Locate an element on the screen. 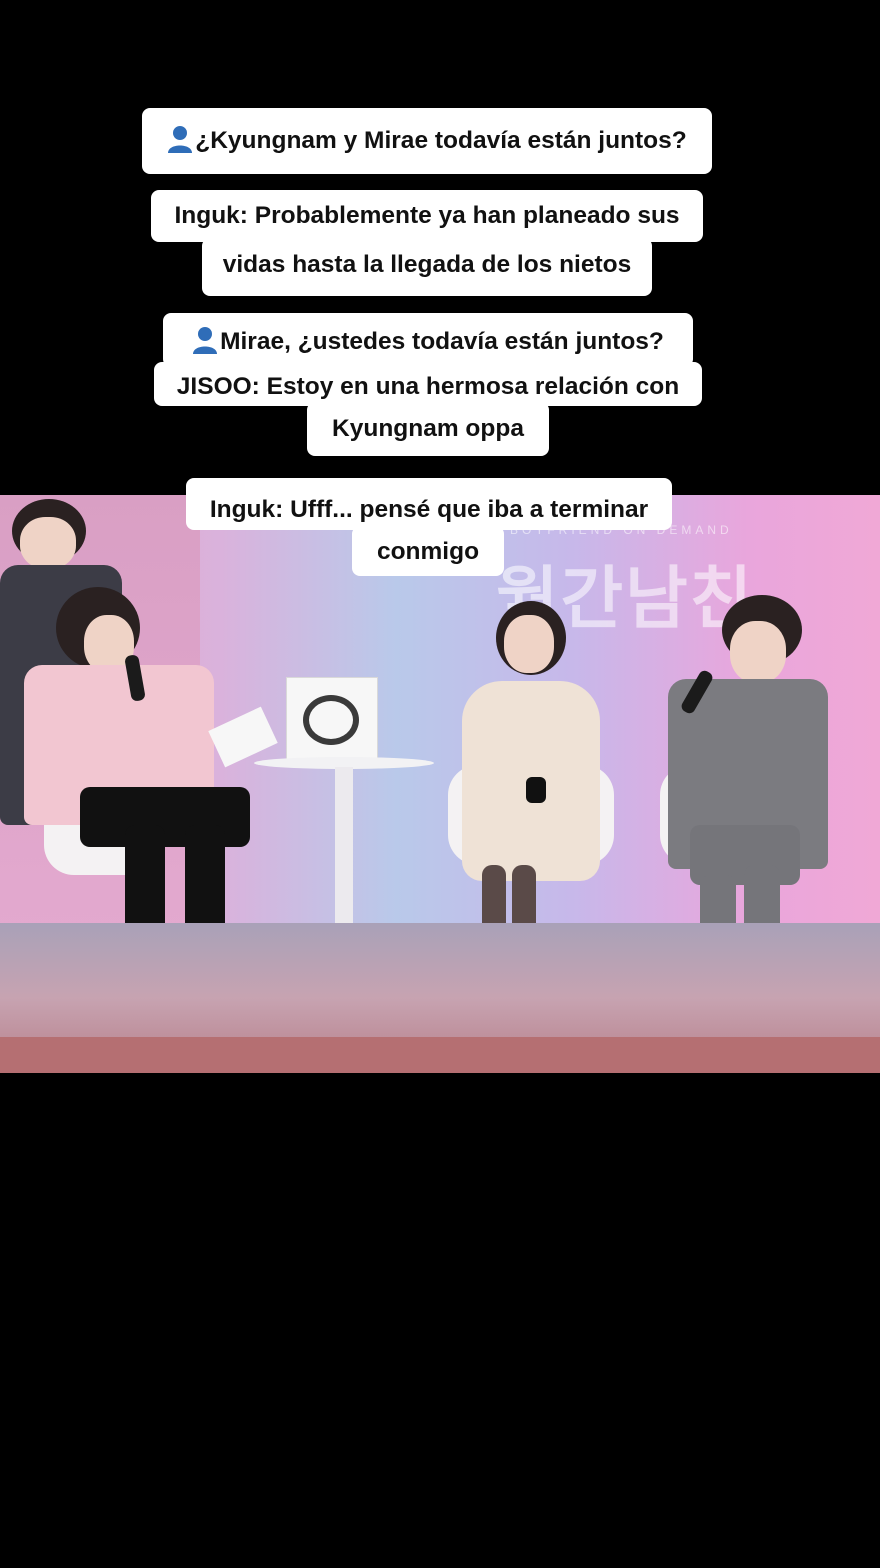  headphones-display is located at coordinates (331, 720).